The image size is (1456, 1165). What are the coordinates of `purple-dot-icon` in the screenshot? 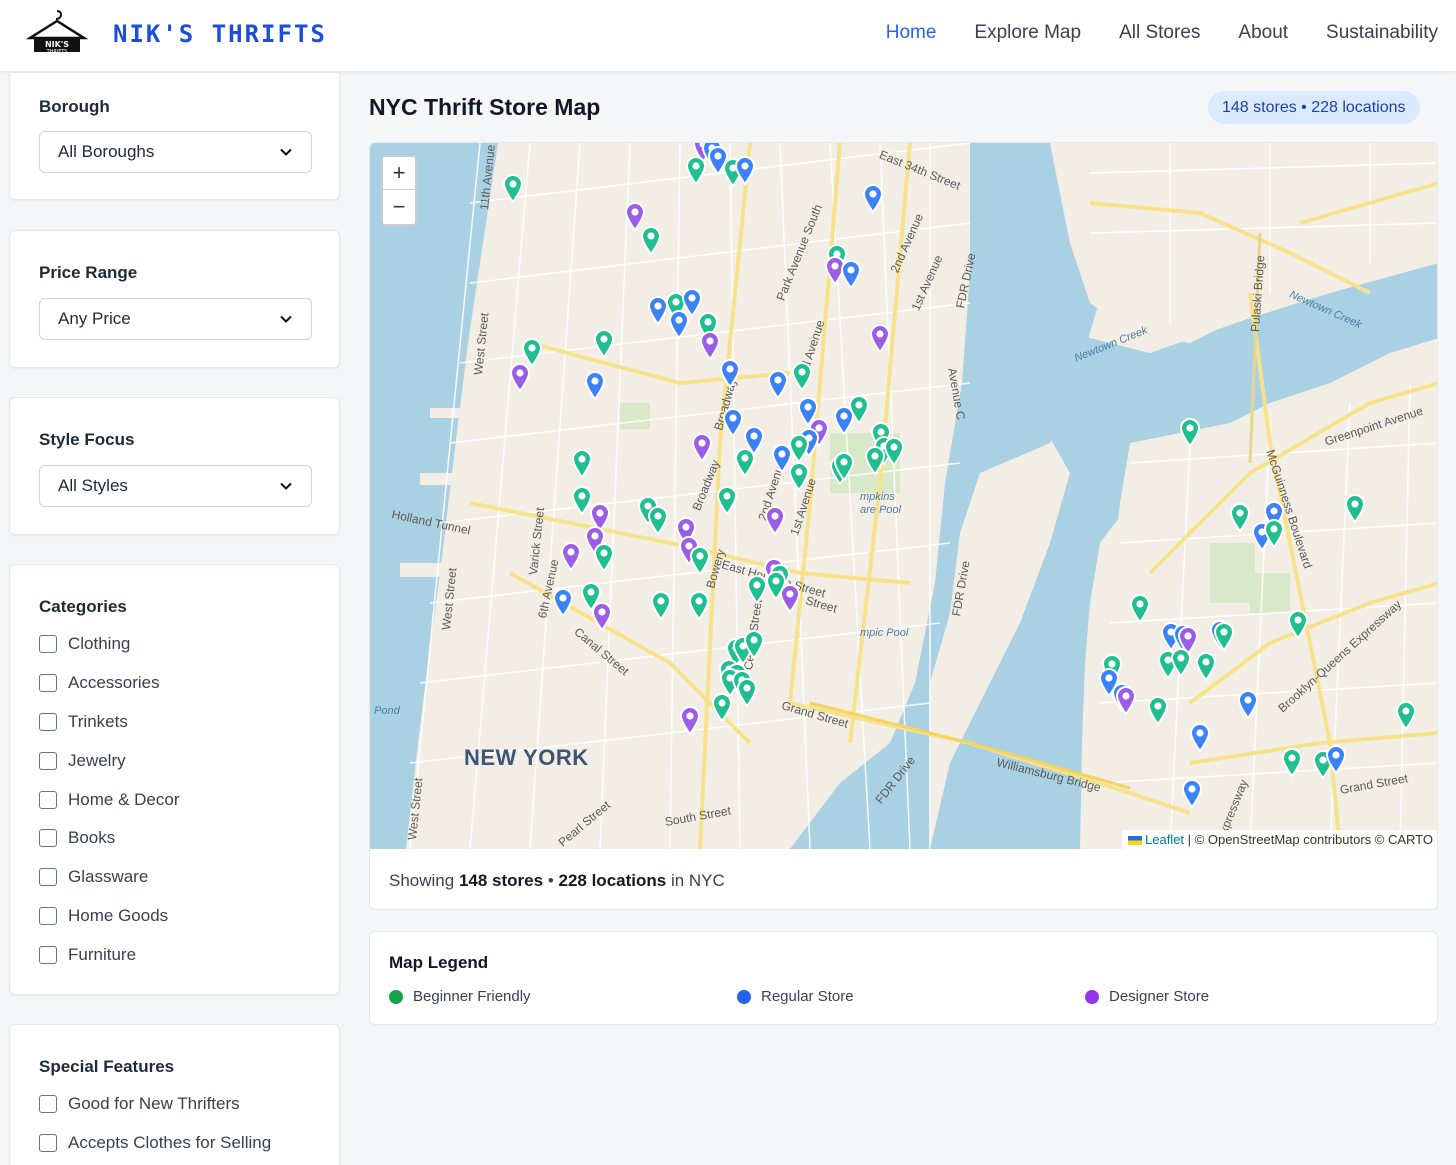 It's located at (1092, 996).